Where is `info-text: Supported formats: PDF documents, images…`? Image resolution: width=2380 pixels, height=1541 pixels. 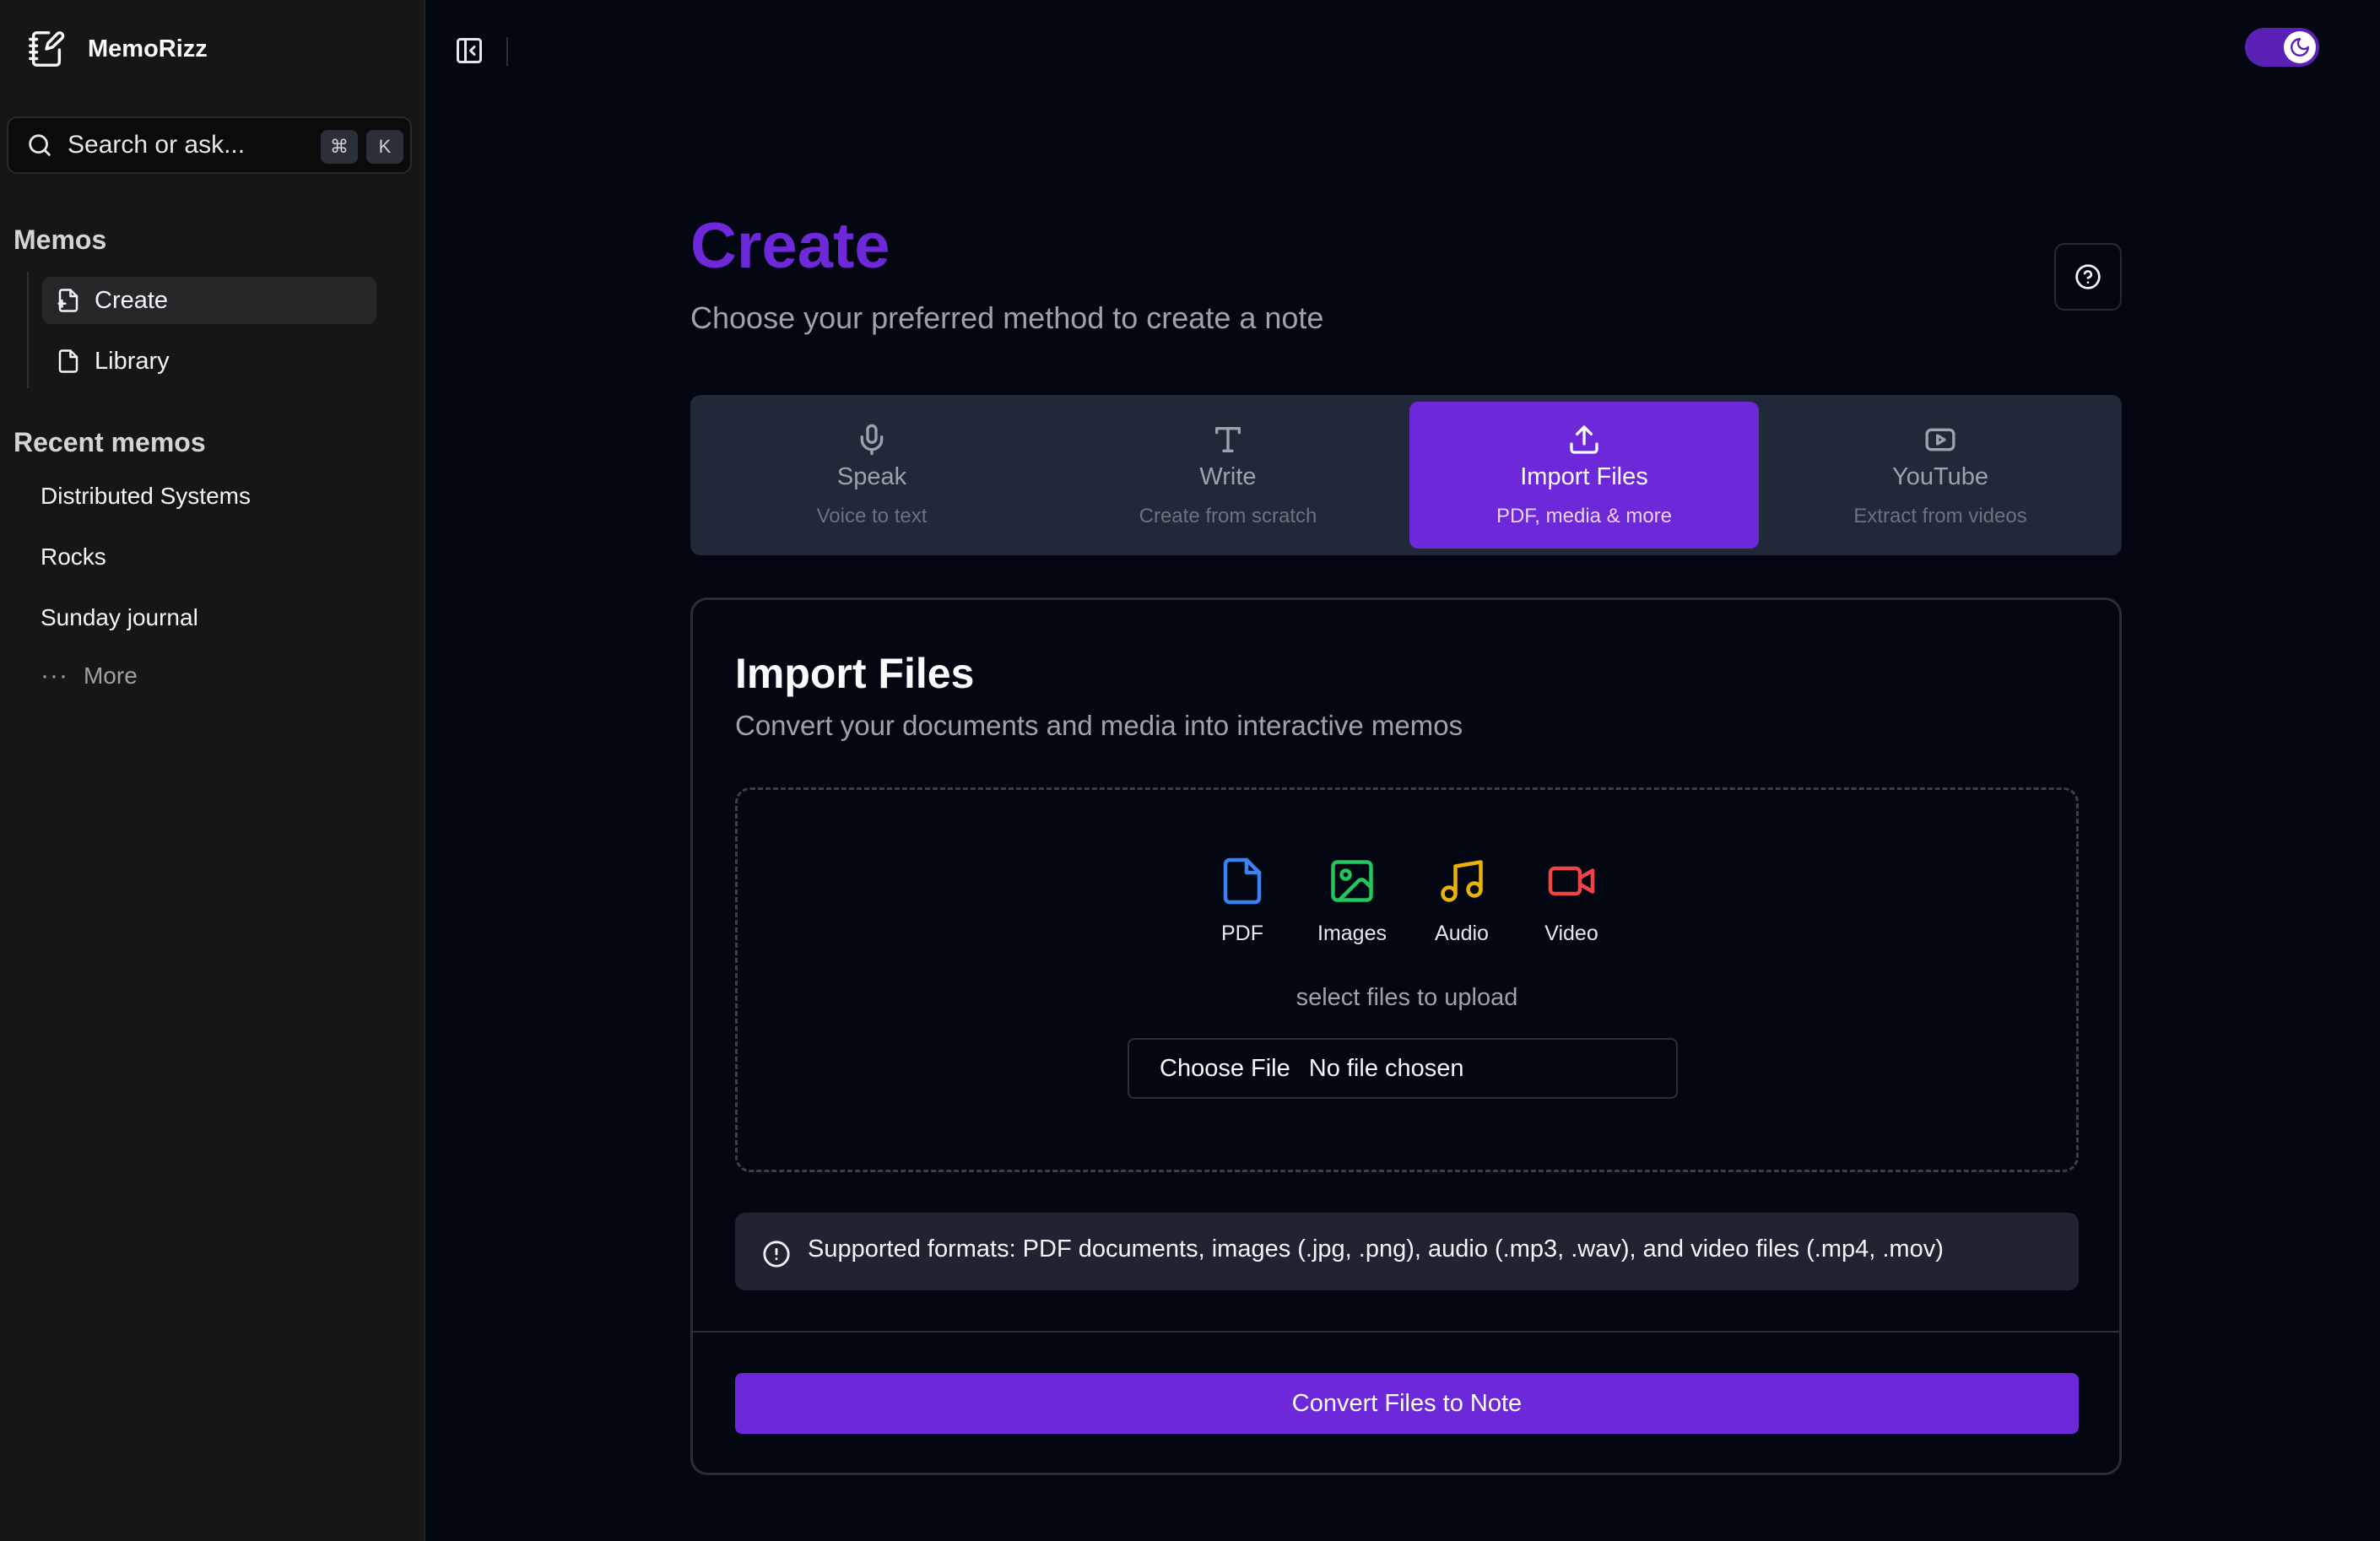
info-text: Supported formats: PDF documents, images… is located at coordinates (1376, 1249).